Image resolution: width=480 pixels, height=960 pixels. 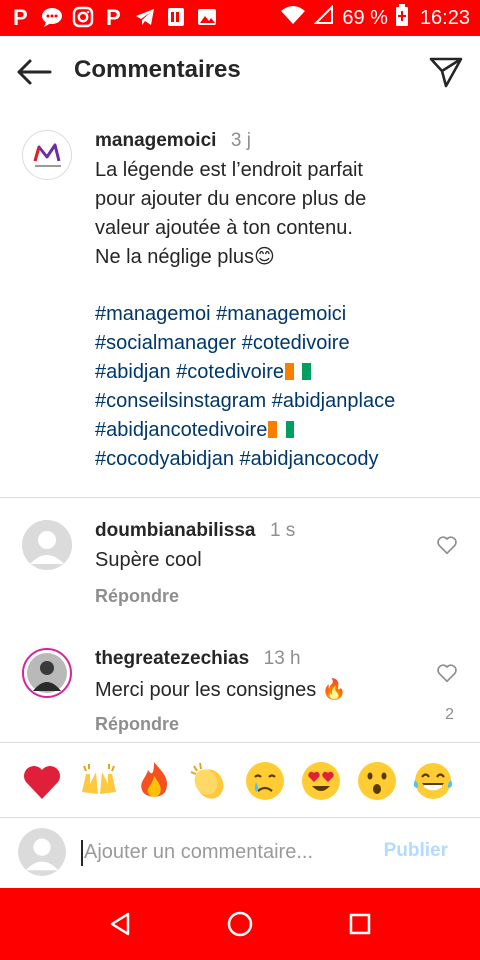 What do you see at coordinates (449, 714) in the screenshot?
I see `like-count: 2` at bounding box center [449, 714].